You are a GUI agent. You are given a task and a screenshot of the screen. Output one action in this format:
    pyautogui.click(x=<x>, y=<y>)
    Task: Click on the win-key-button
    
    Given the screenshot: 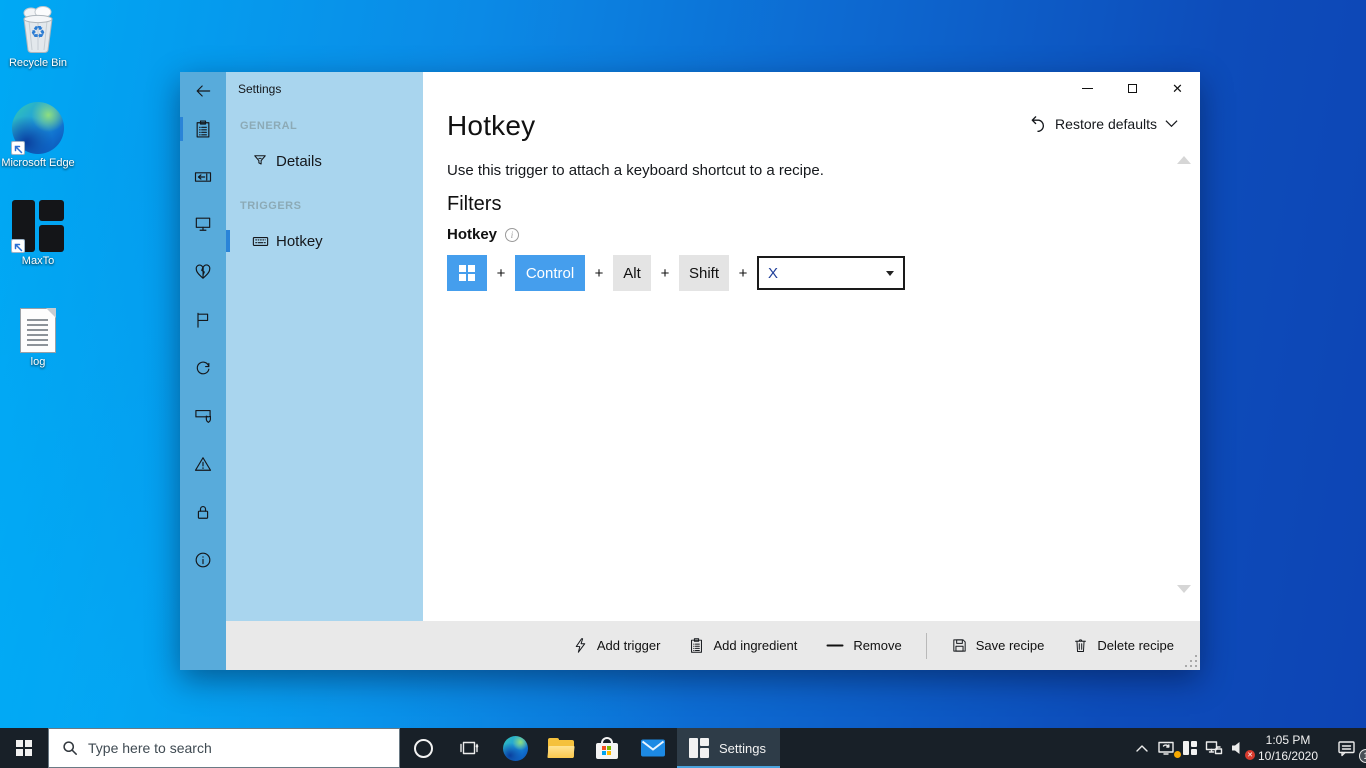 What is the action you would take?
    pyautogui.click(x=467, y=273)
    